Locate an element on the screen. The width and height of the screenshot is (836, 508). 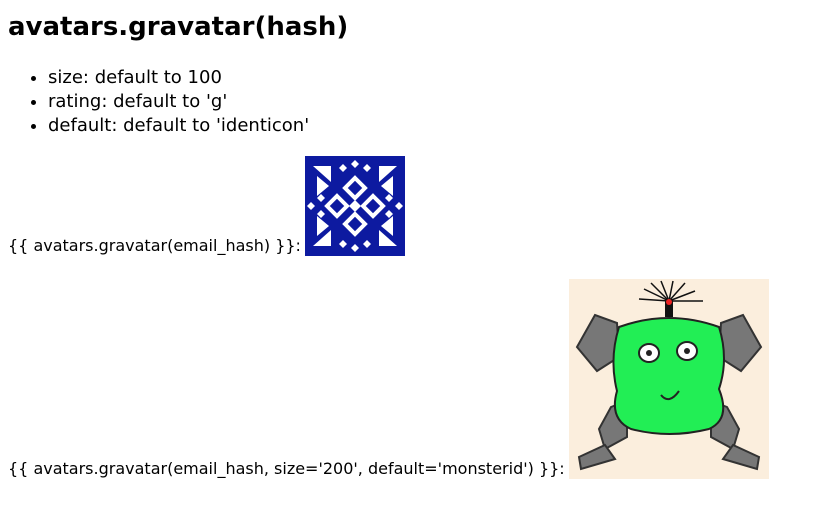
option-rating: rating: default to 'g' is located at coordinates (178, 102).